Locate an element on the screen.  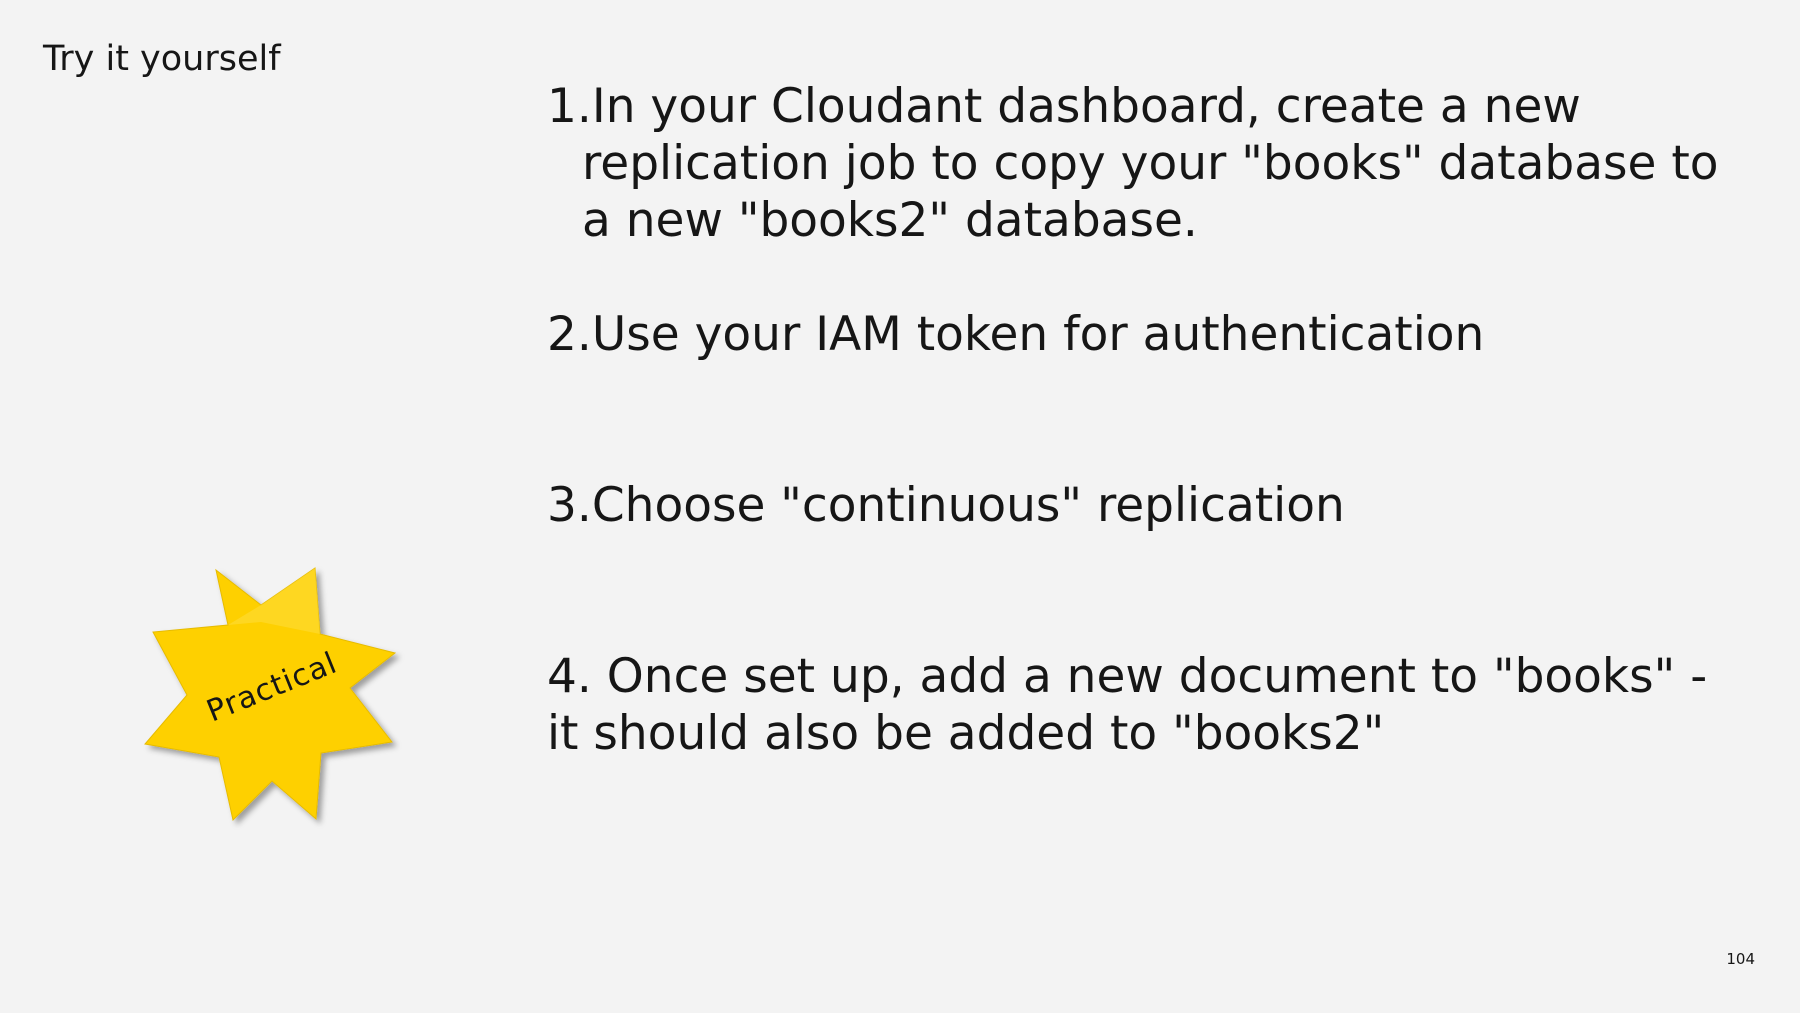
step-number: 3. is located at coordinates (569, 505).